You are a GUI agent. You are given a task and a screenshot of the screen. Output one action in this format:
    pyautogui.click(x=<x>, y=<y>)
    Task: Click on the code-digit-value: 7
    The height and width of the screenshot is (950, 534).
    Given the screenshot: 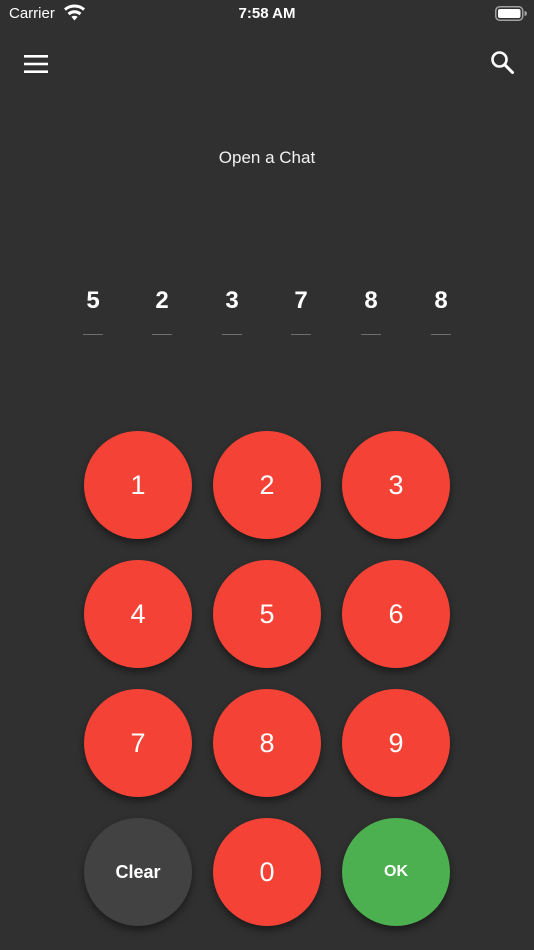 What is the action you would take?
    pyautogui.click(x=301, y=300)
    